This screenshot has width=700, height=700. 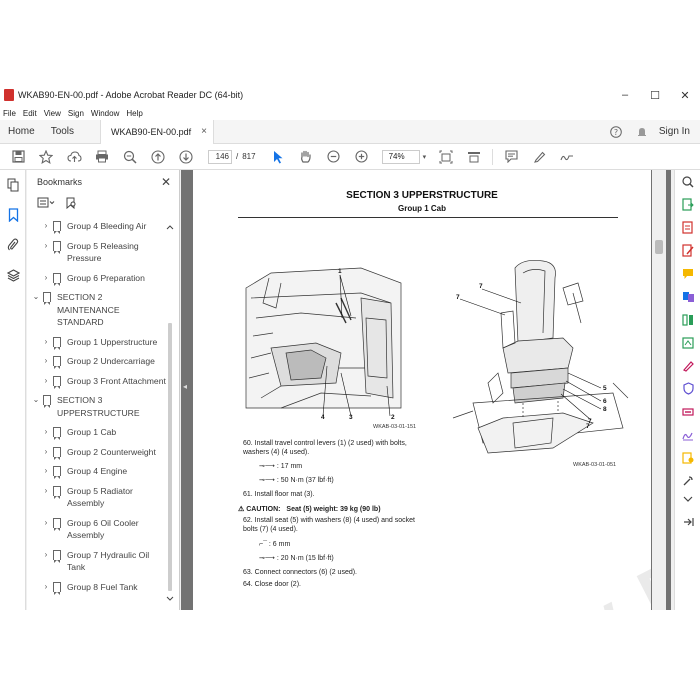 I want to click on send-for-review-icon, so click(x=687, y=457).